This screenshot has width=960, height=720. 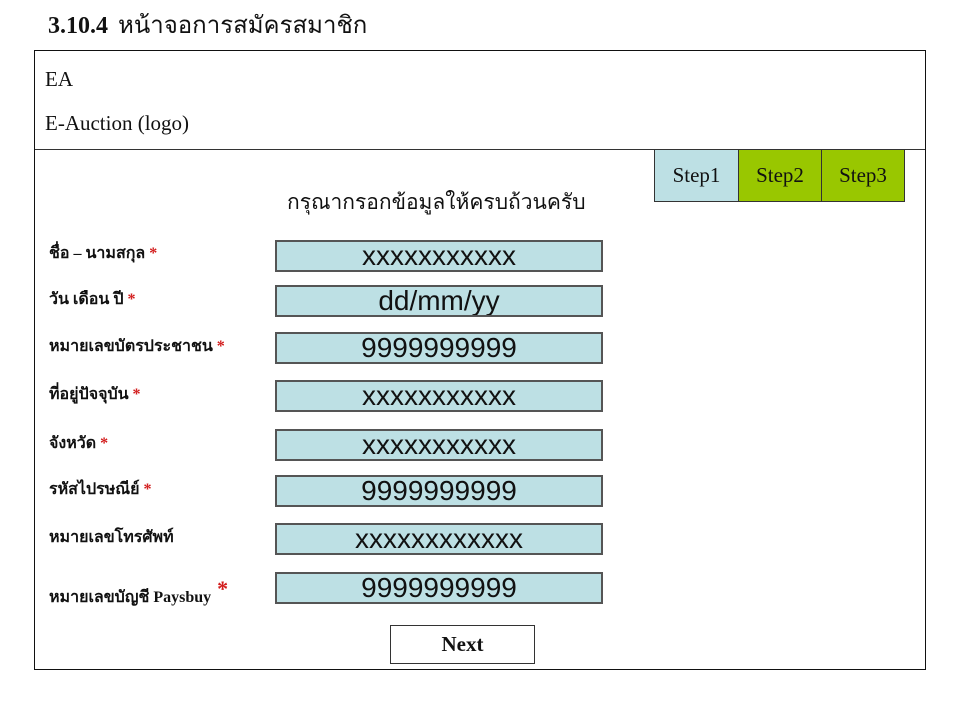 I want to click on province-label-text: จังหวัด, so click(x=73, y=443).